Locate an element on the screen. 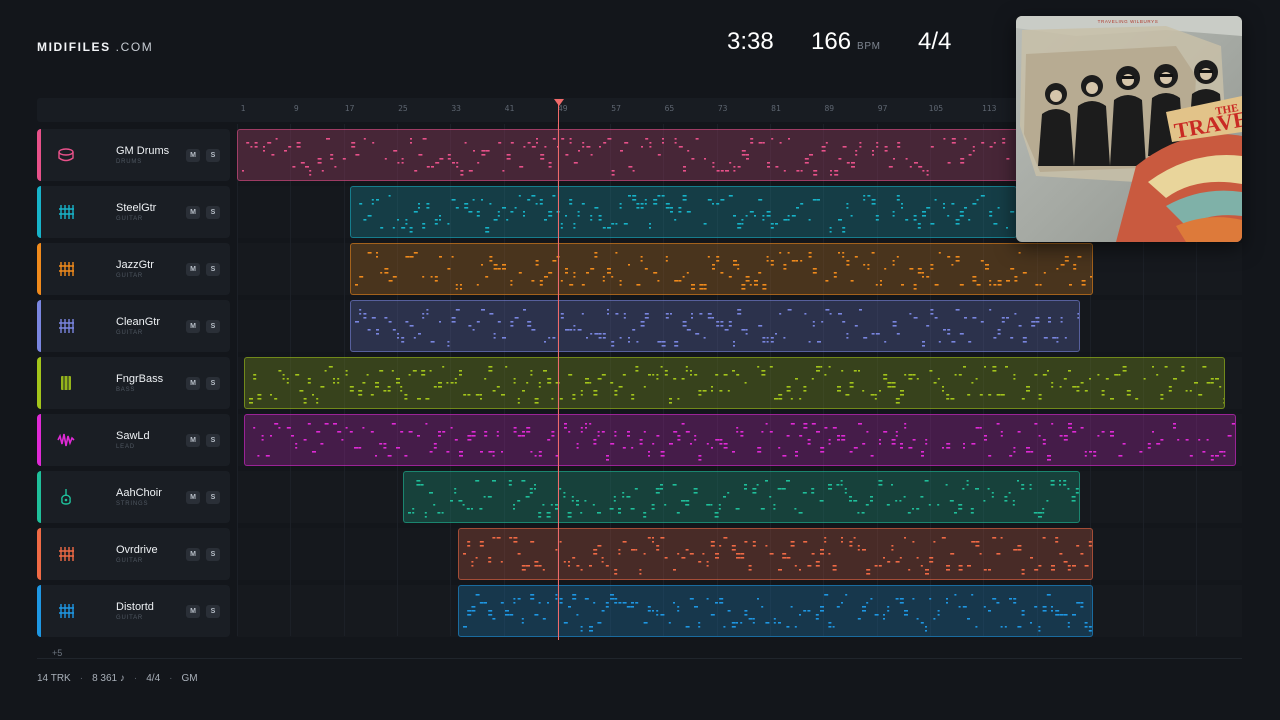 The width and height of the screenshot is (1280, 720). track-header: SawLd LEAD M S is located at coordinates (133, 440).